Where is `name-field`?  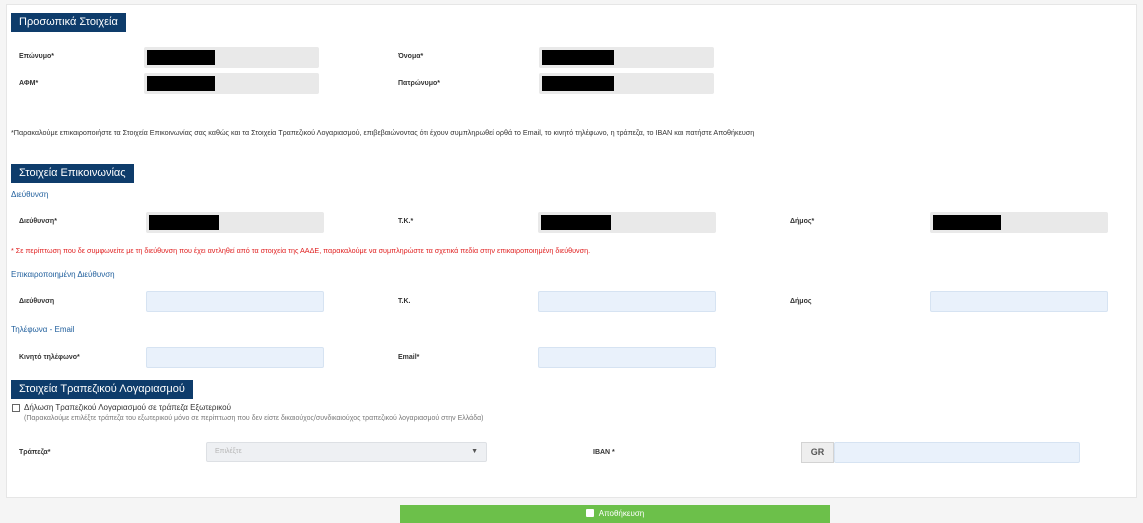 name-field is located at coordinates (626, 57).